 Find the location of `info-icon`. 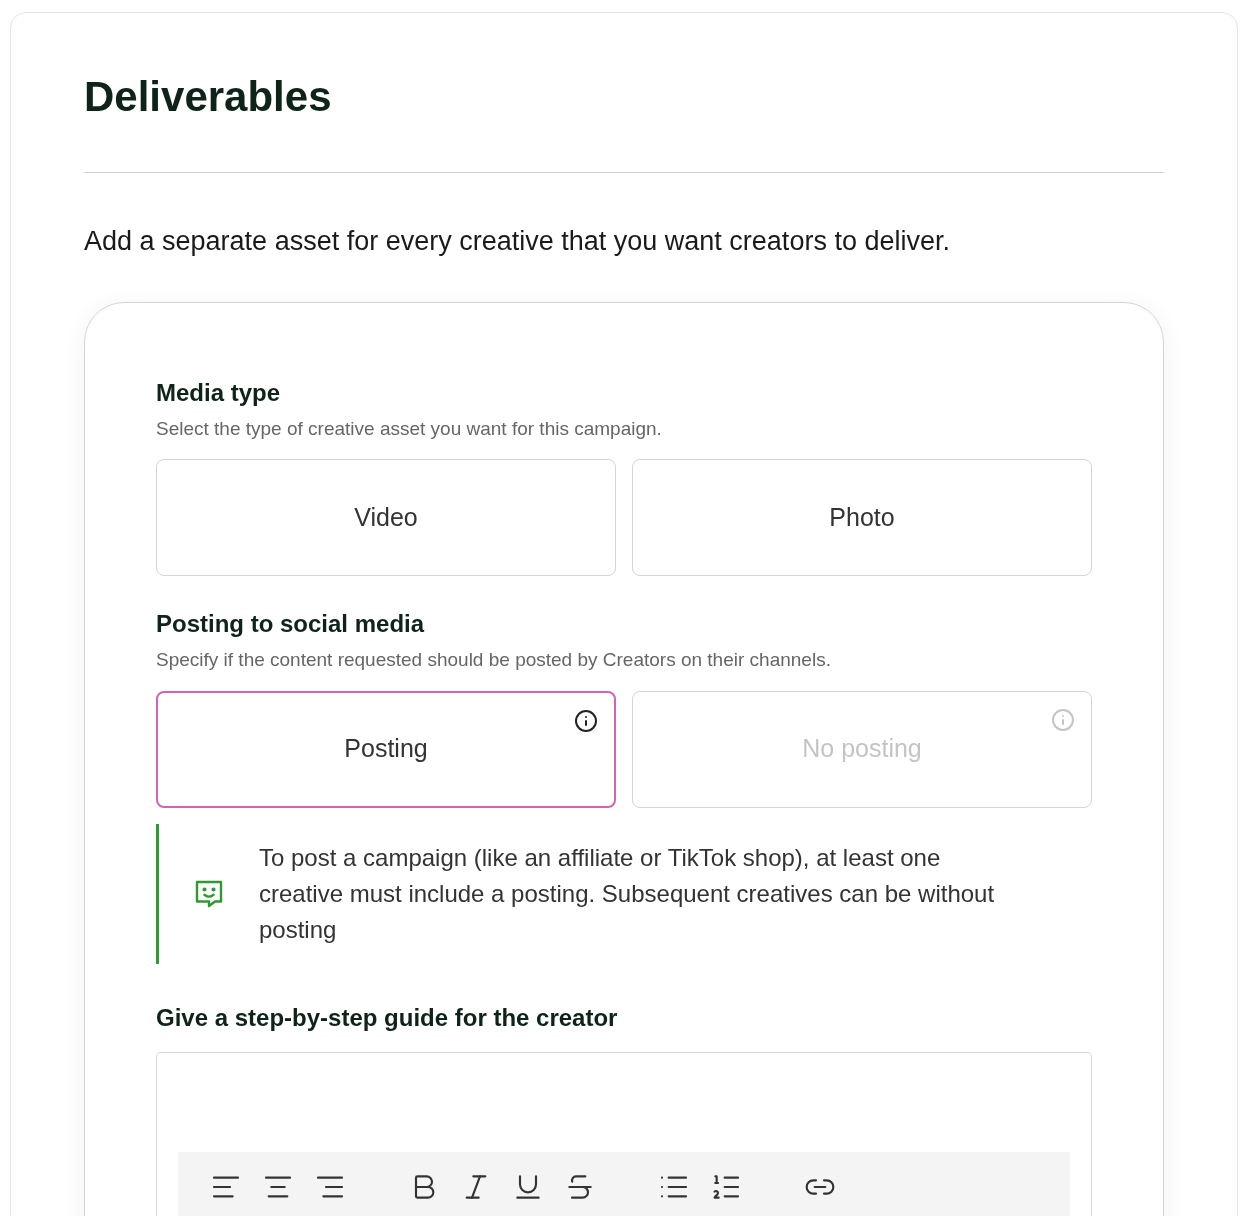

info-icon is located at coordinates (586, 720).